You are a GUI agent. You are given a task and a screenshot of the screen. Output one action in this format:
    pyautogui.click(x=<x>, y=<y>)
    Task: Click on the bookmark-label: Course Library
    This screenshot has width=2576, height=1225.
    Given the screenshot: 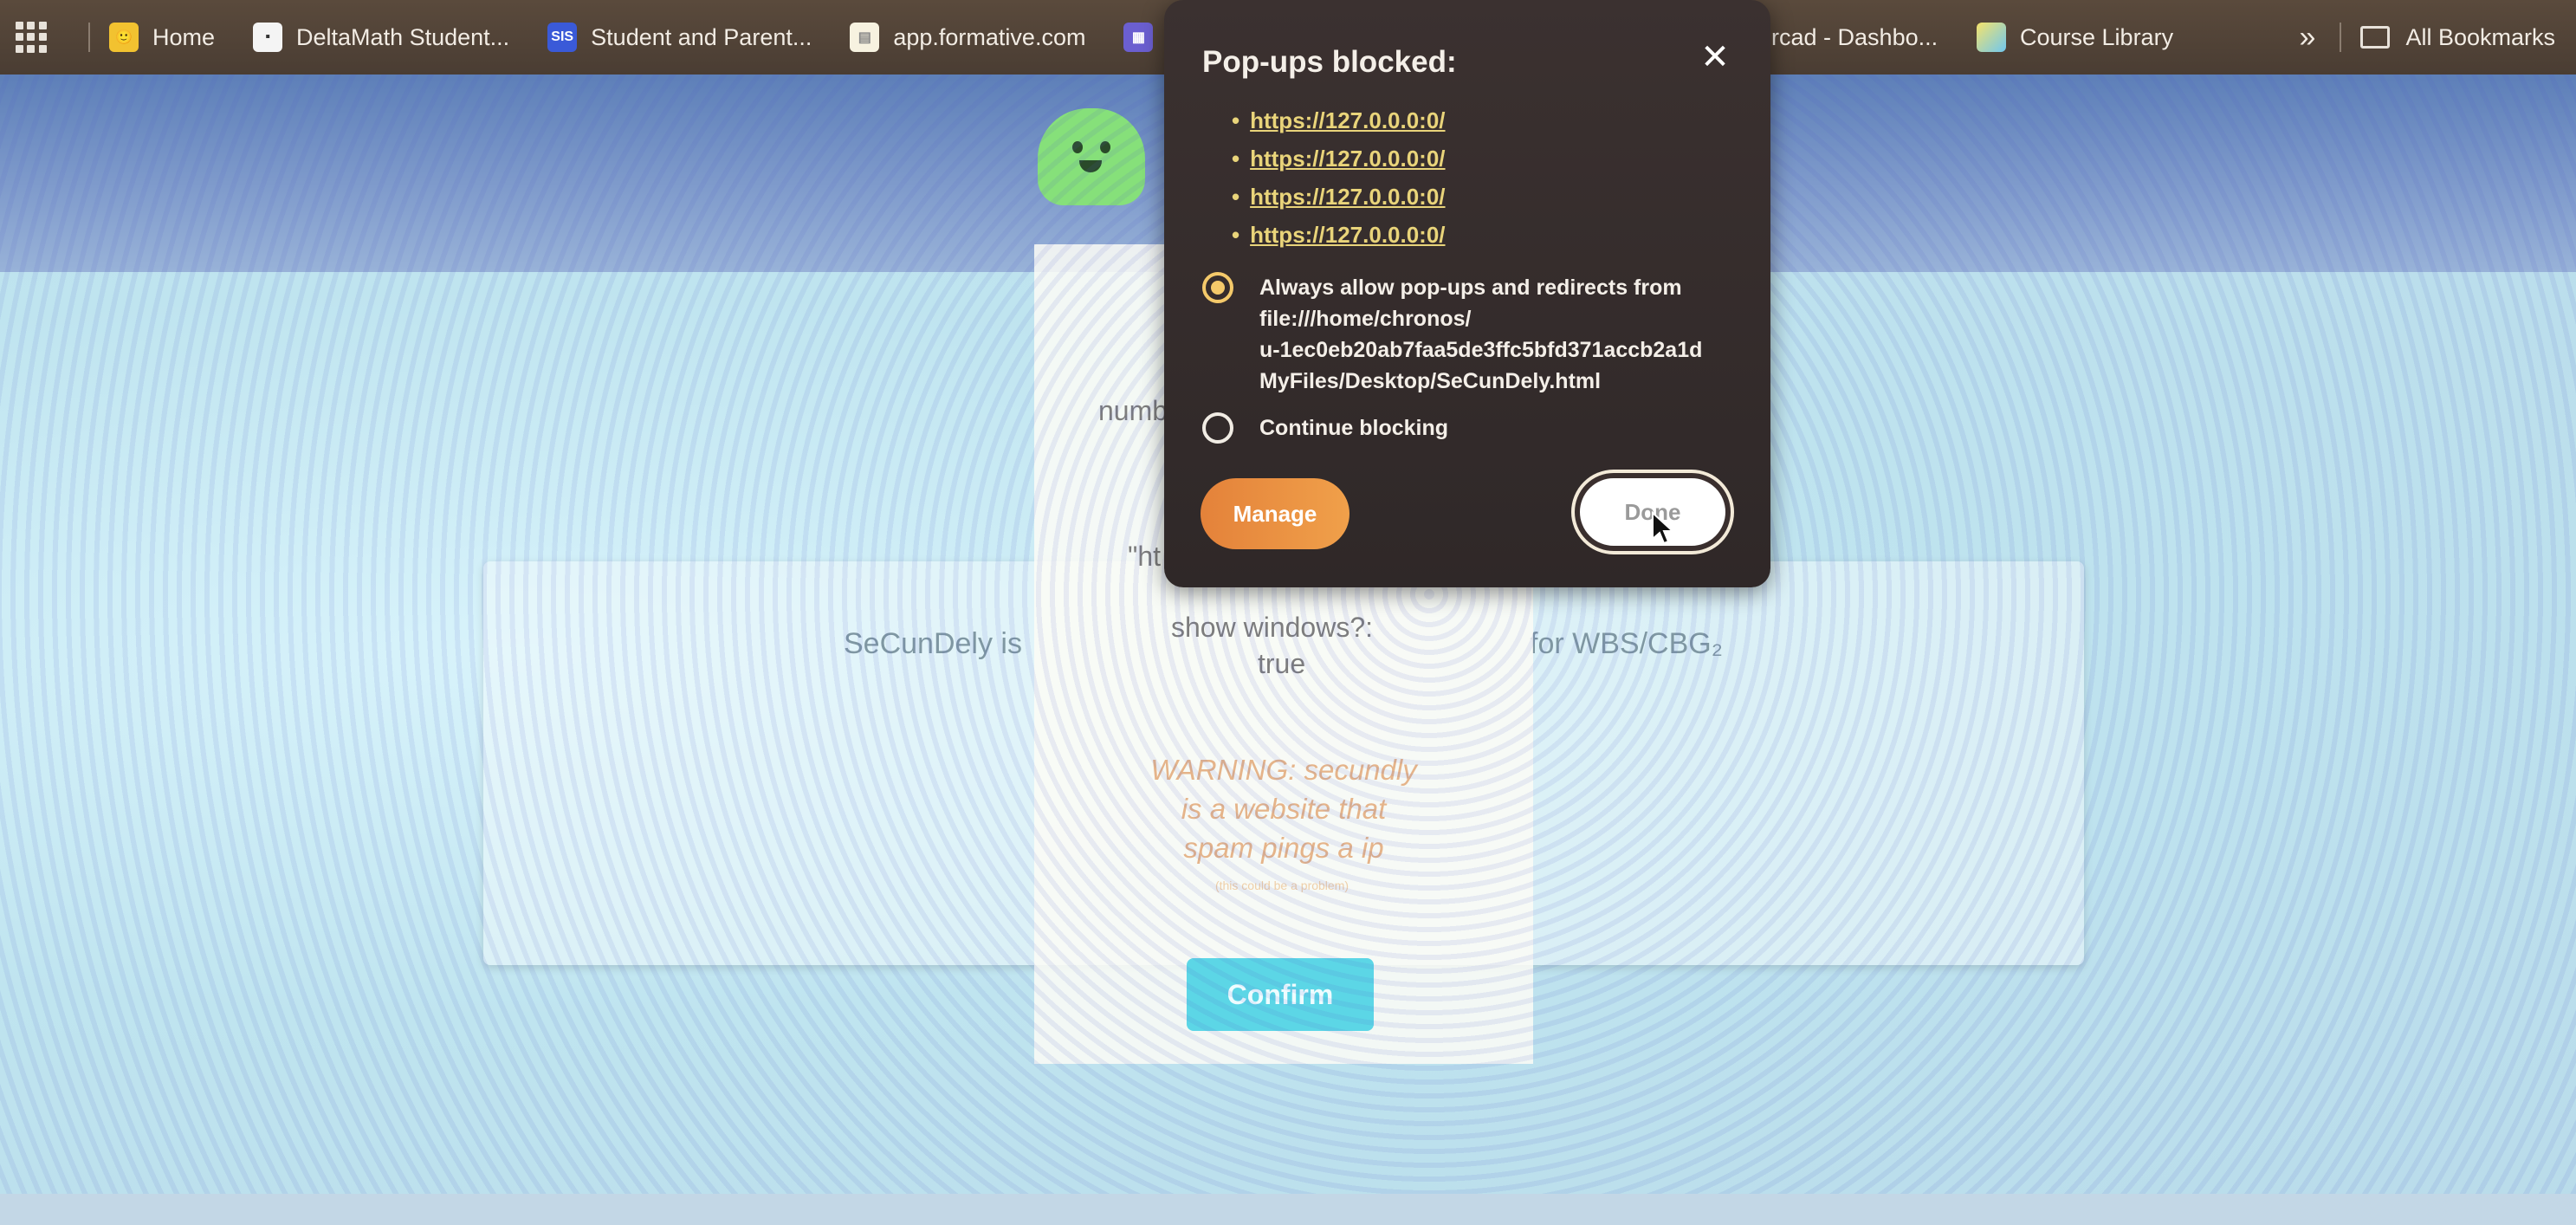 What is the action you would take?
    pyautogui.click(x=2097, y=36)
    